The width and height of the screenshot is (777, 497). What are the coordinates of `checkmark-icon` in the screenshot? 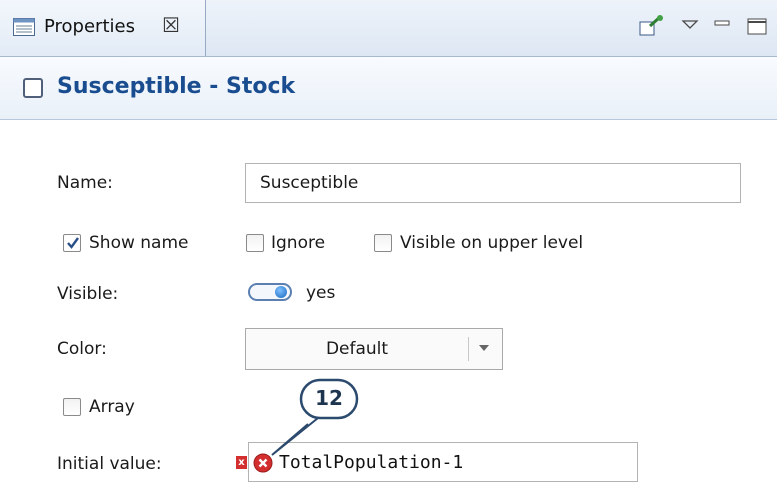 It's located at (73, 243).